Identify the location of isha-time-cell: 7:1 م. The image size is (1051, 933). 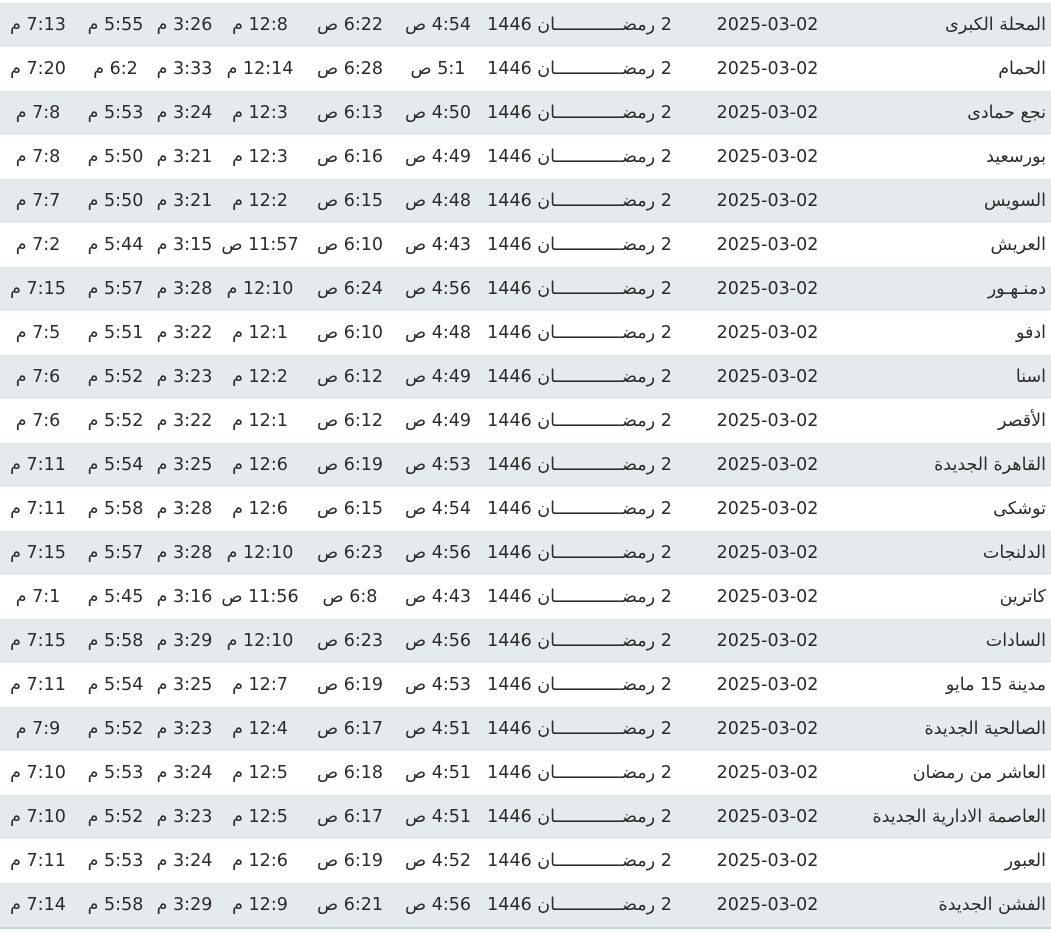
(38, 597).